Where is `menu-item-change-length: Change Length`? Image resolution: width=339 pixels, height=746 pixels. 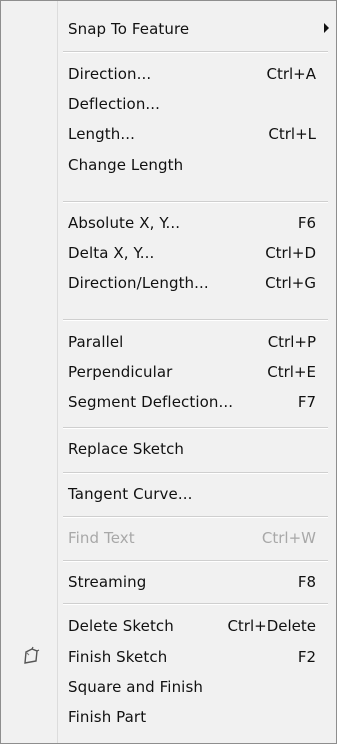
menu-item-change-length: Change Length is located at coordinates (168, 164).